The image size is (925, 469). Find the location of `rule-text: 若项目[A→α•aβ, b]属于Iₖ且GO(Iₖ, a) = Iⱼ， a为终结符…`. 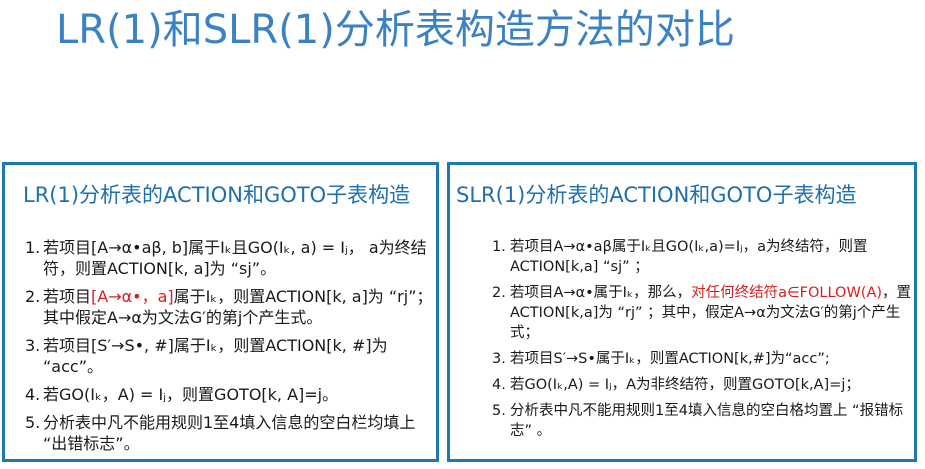

rule-text: 若项目[A→α•aβ, b]属于Iₖ且GO(Iₖ, a) = Iⱼ， a为终结符… is located at coordinates (235, 258).